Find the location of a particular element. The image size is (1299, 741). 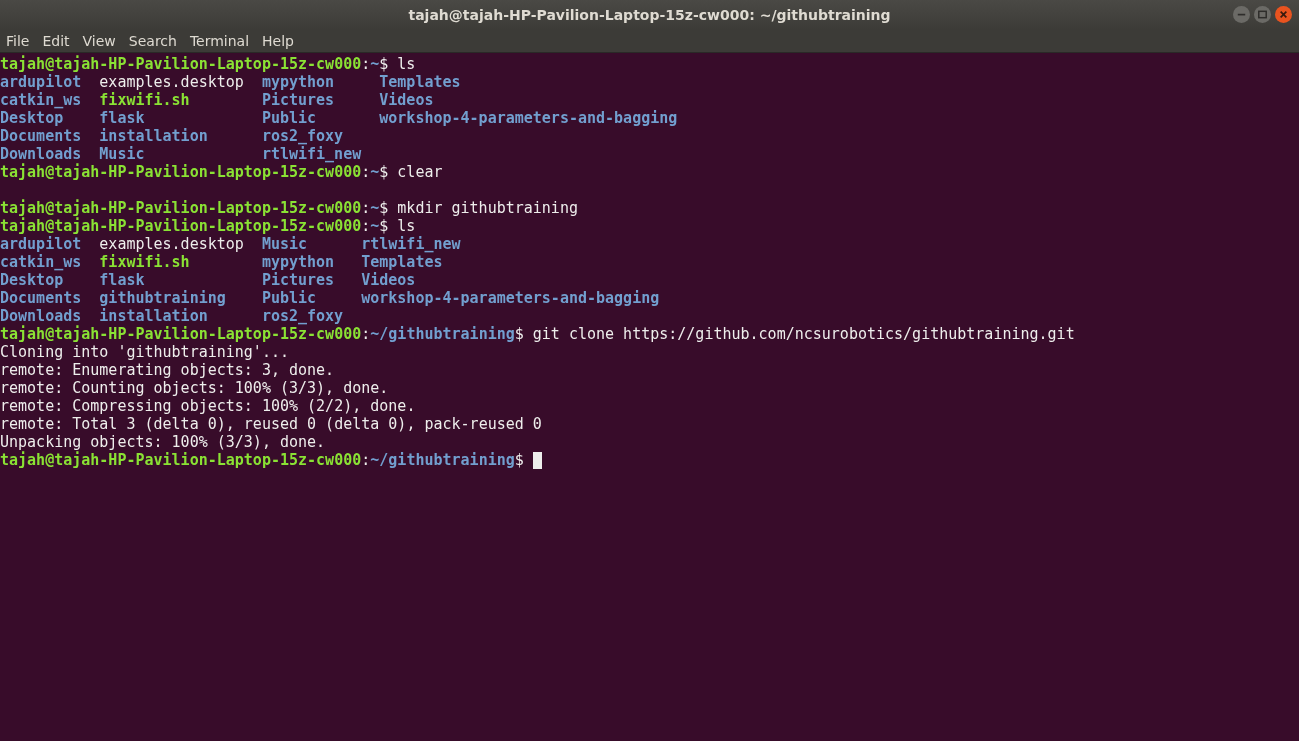

maximize-button is located at coordinates (1262, 14).